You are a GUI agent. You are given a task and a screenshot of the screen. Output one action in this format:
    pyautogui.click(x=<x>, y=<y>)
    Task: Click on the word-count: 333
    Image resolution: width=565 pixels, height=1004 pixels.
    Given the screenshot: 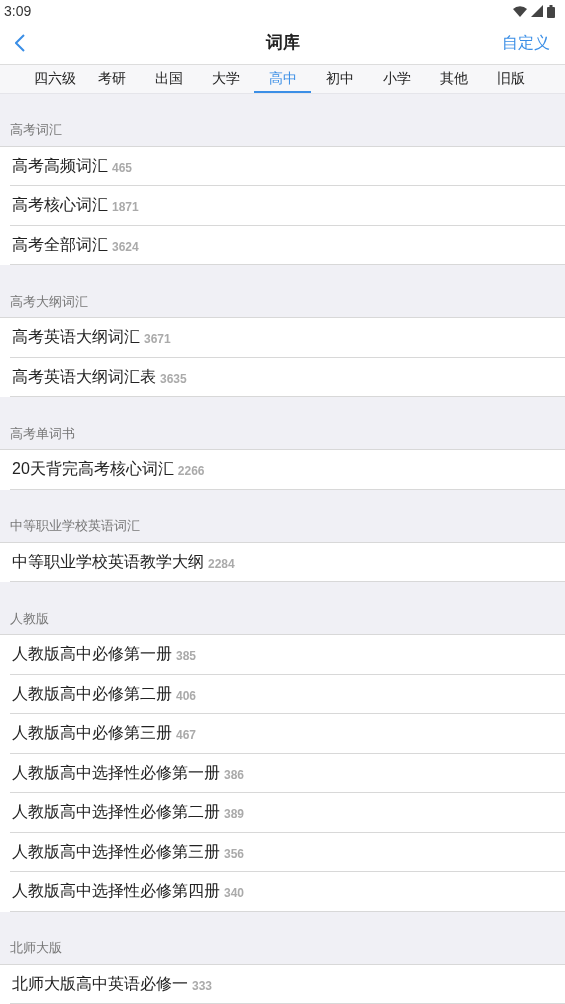 What is the action you would take?
    pyautogui.click(x=202, y=986)
    